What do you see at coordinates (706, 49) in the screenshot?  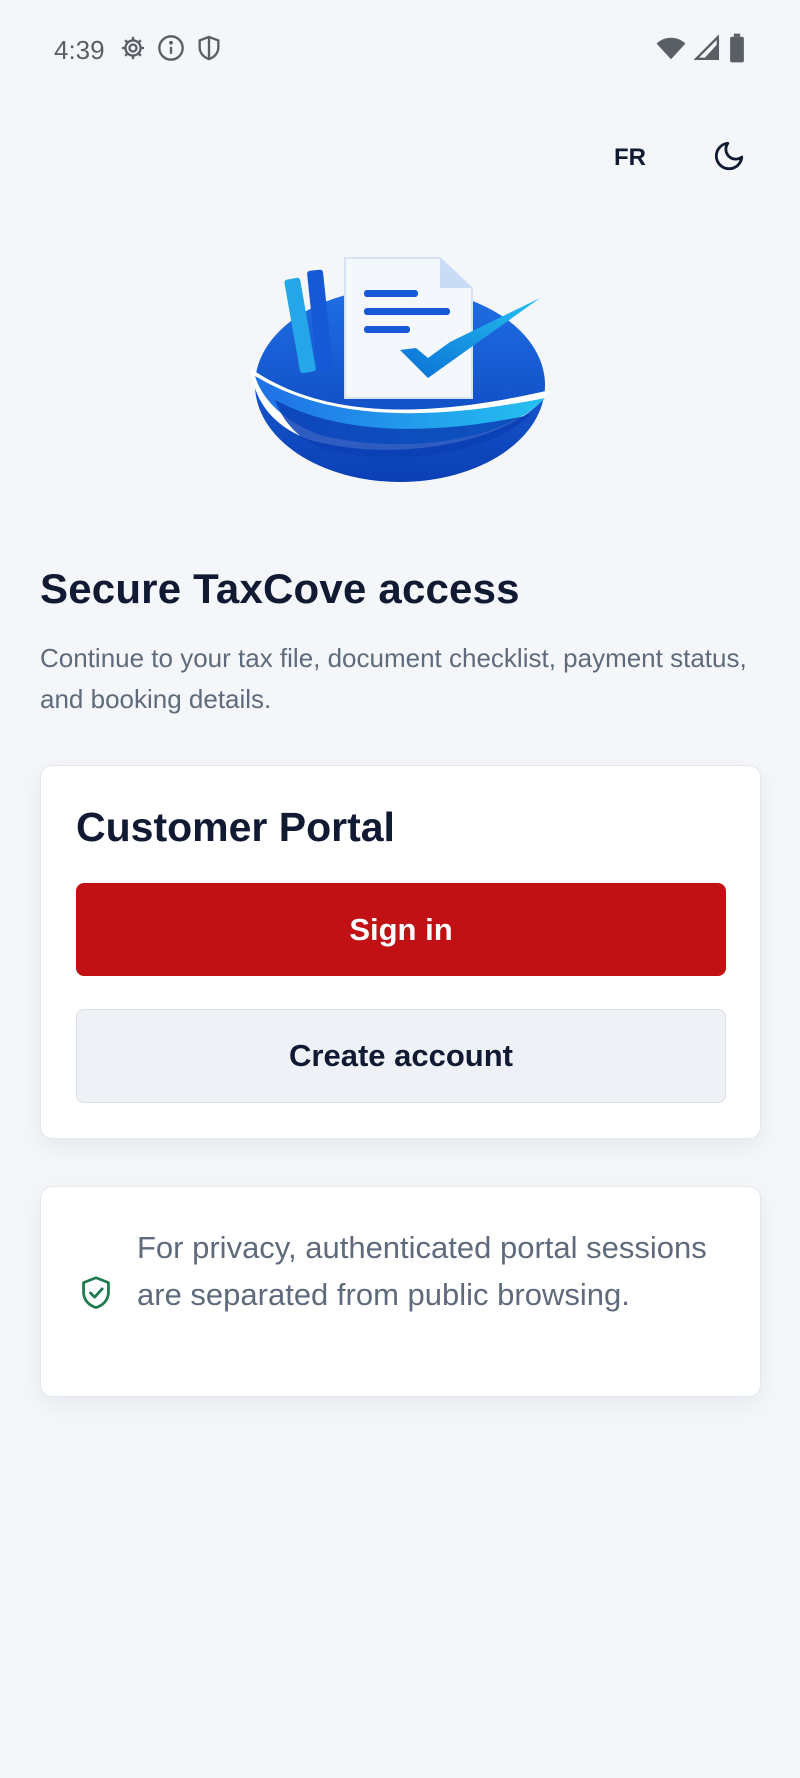 I see `signal-icon` at bounding box center [706, 49].